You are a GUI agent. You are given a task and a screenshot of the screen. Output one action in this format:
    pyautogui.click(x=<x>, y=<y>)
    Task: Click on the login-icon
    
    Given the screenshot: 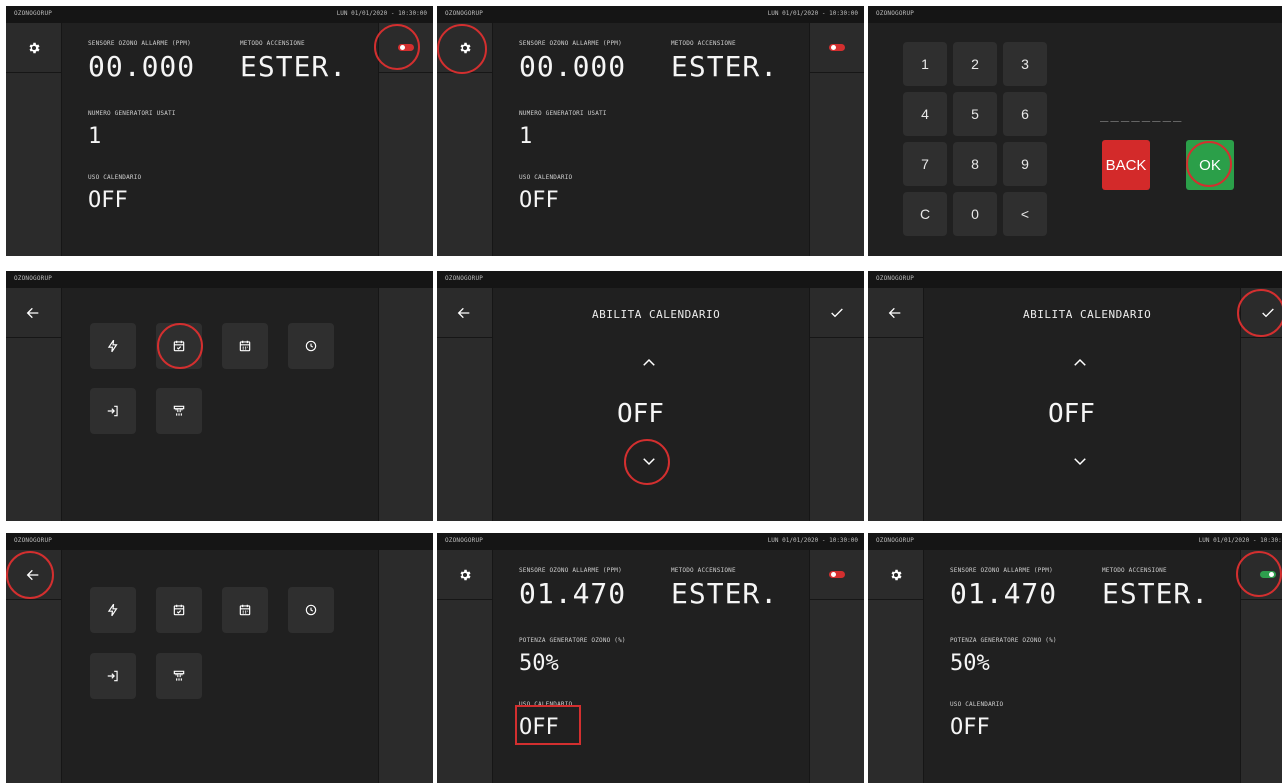 What is the action you would take?
    pyautogui.click(x=112, y=411)
    